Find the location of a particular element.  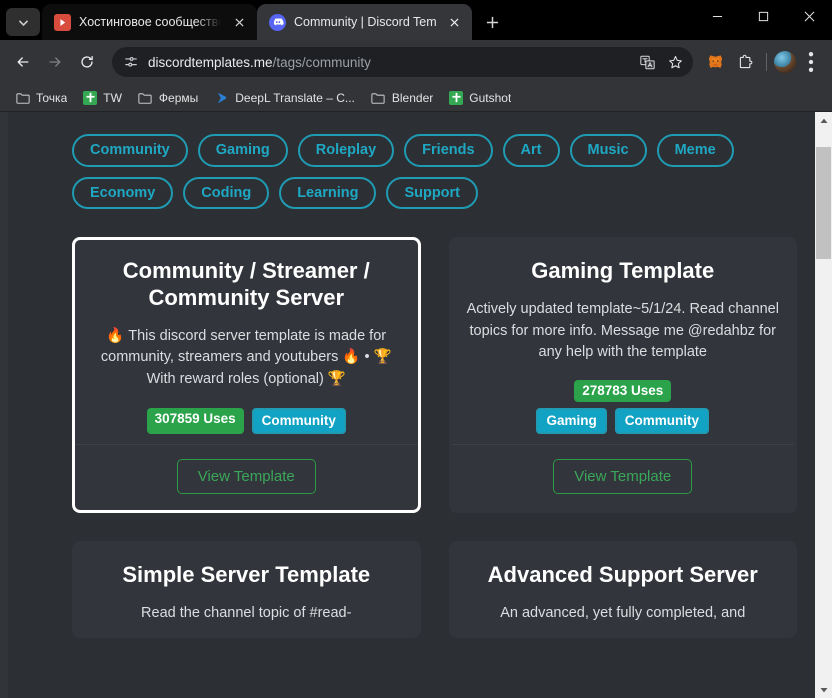

maximize-button is located at coordinates (763, 16).